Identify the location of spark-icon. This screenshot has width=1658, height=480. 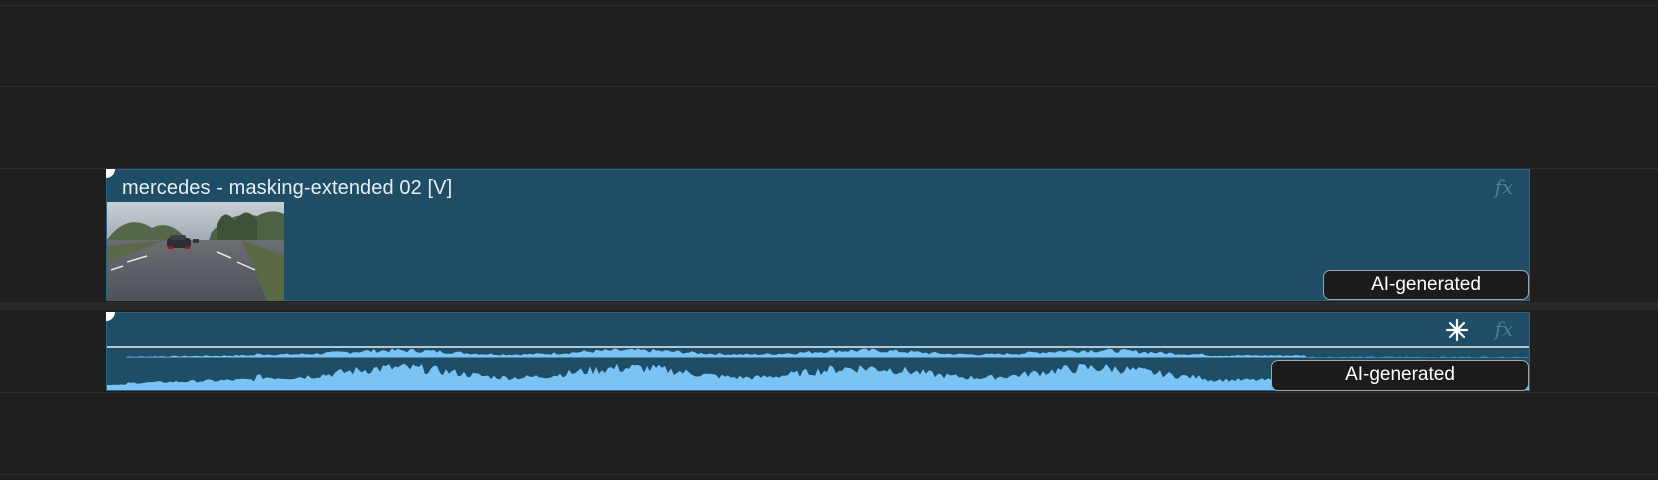
(1457, 330).